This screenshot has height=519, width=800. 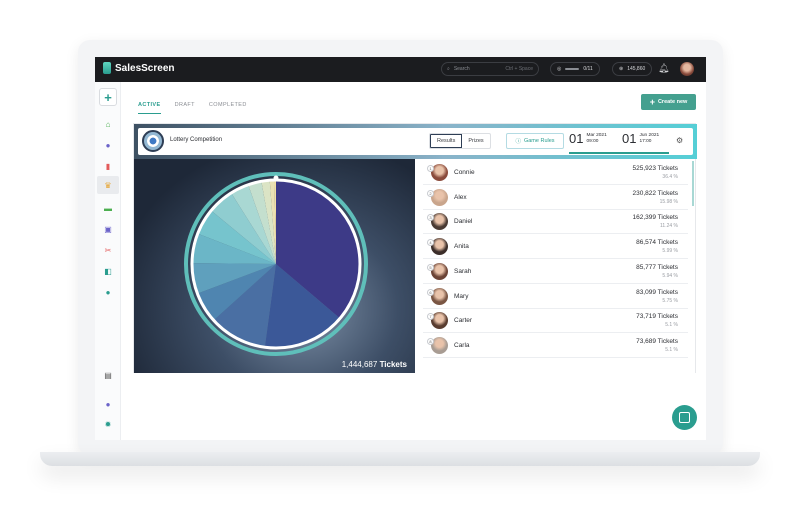 What do you see at coordinates (576, 138) in the screenshot?
I see `start-day: 01` at bounding box center [576, 138].